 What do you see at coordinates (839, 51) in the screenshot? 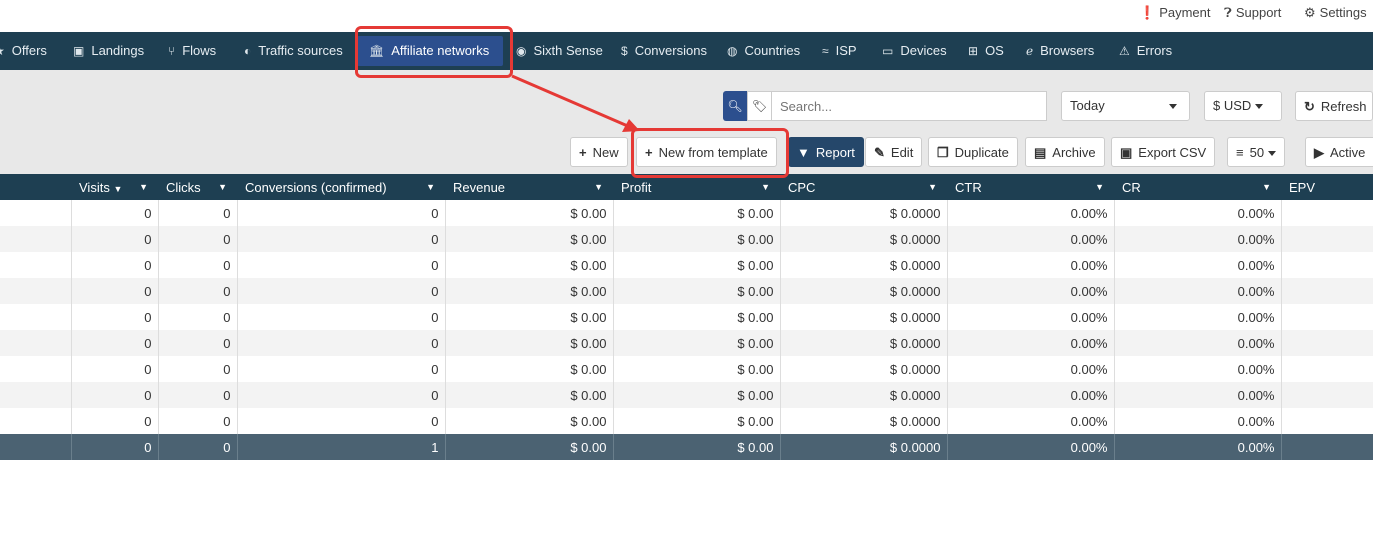
I see `nav-isp: ≈ ISP` at bounding box center [839, 51].